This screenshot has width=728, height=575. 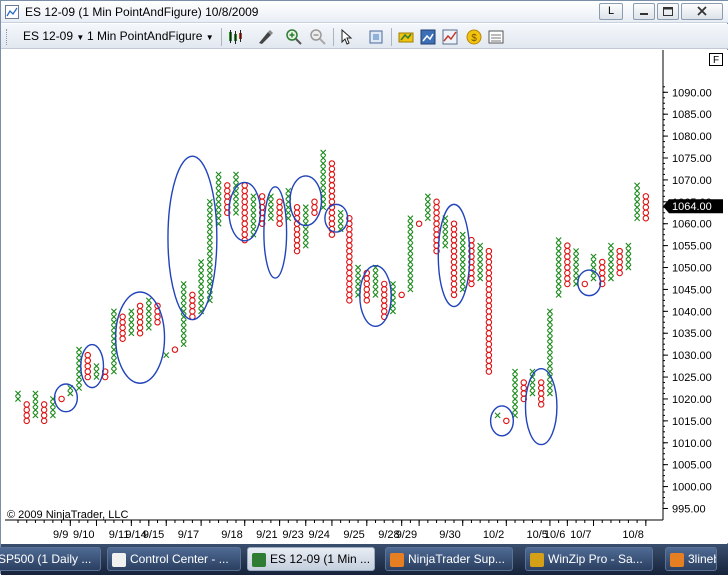 I want to click on x-tick-label: 9/9, so click(x=60, y=535).